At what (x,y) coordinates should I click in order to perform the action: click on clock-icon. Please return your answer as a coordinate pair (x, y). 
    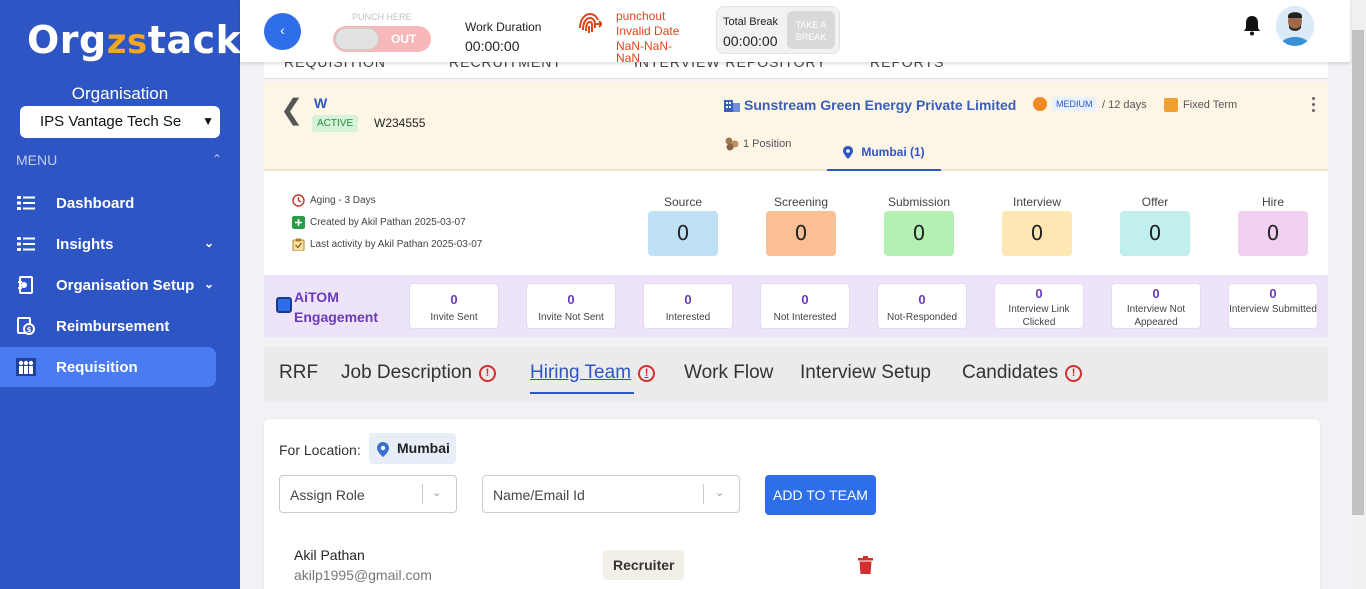
    Looking at the image, I should click on (298, 200).